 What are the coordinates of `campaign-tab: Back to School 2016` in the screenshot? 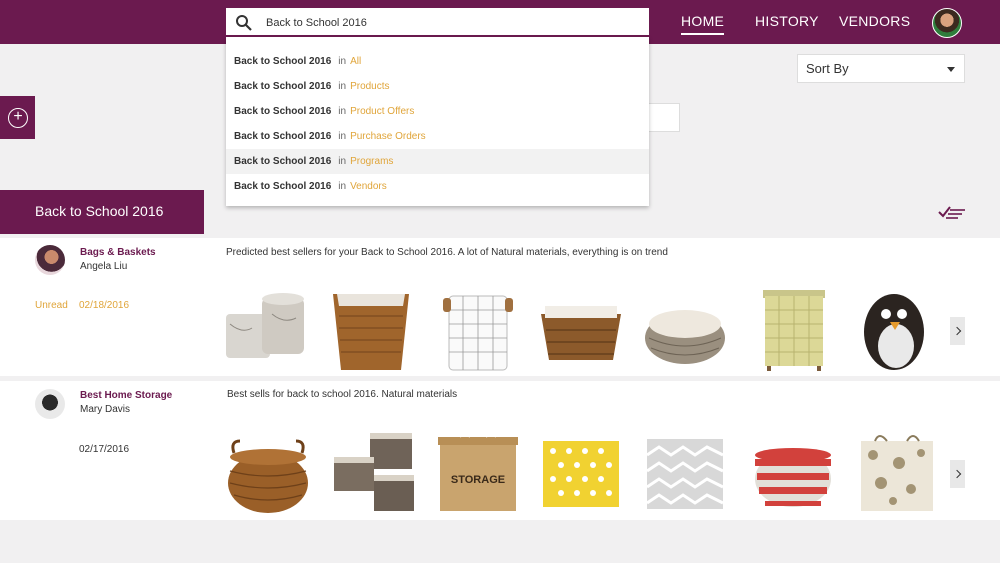 It's located at (102, 212).